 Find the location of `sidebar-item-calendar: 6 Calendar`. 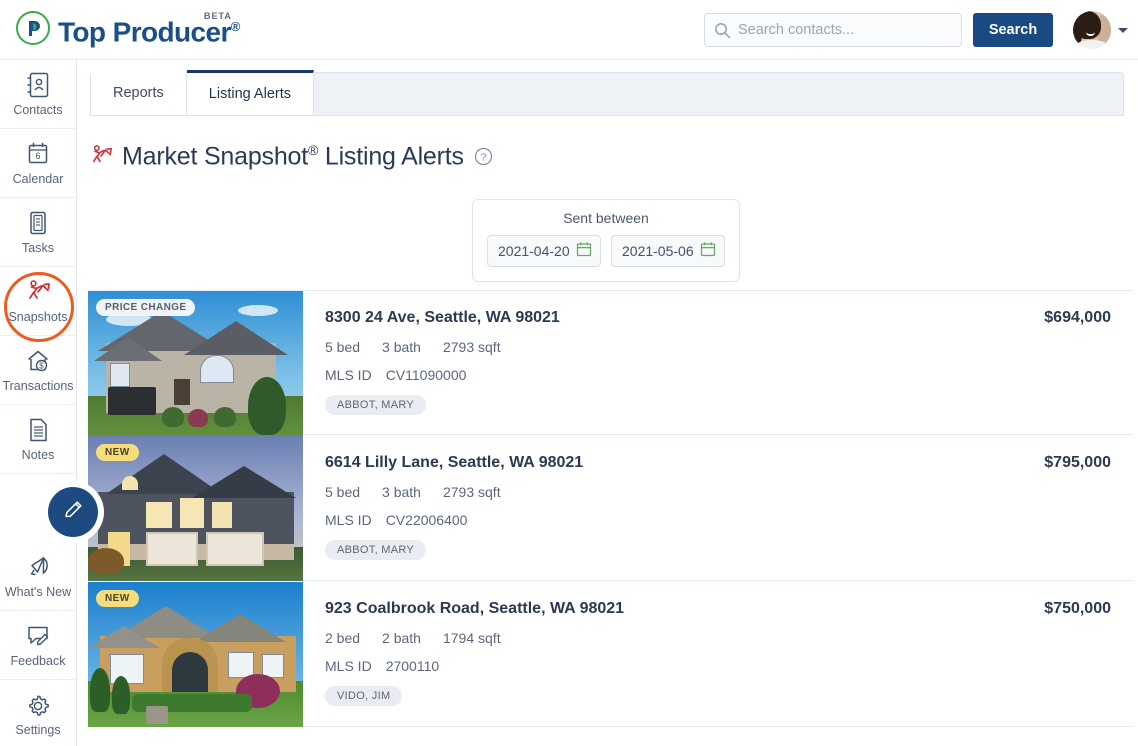

sidebar-item-calendar: 6 Calendar is located at coordinates (38, 163).